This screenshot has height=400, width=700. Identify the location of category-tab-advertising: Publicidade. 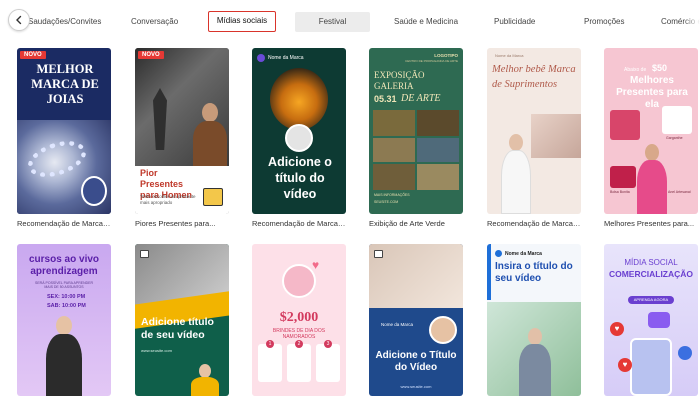
(514, 22).